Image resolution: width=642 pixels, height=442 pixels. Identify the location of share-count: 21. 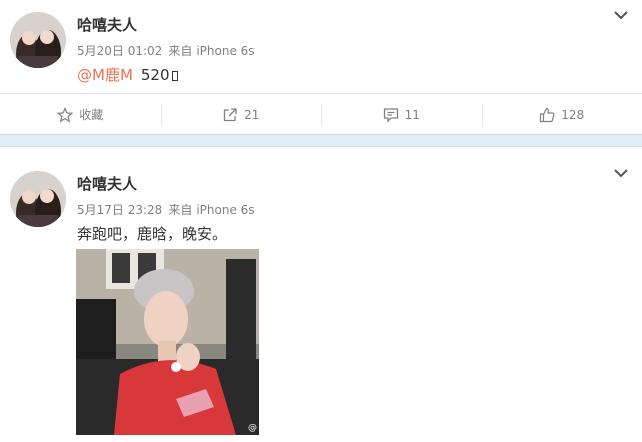
(252, 114).